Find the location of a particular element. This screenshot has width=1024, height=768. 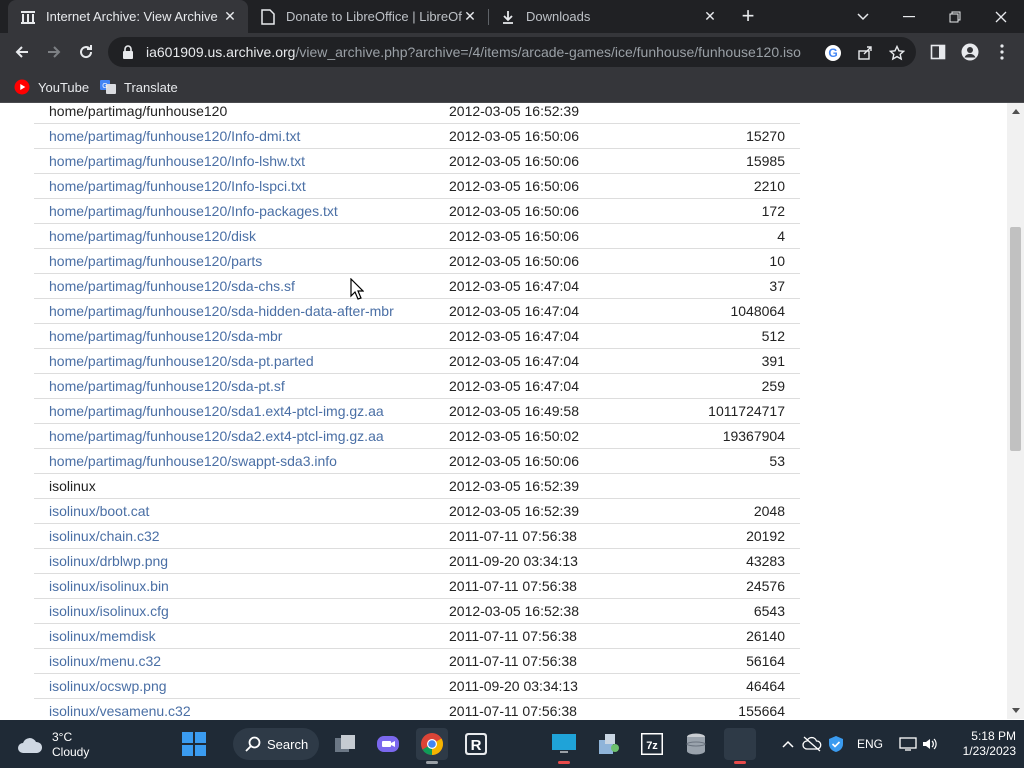

file-link: home/partimag/funhouse120/sda-pt.parted is located at coordinates (181, 361).